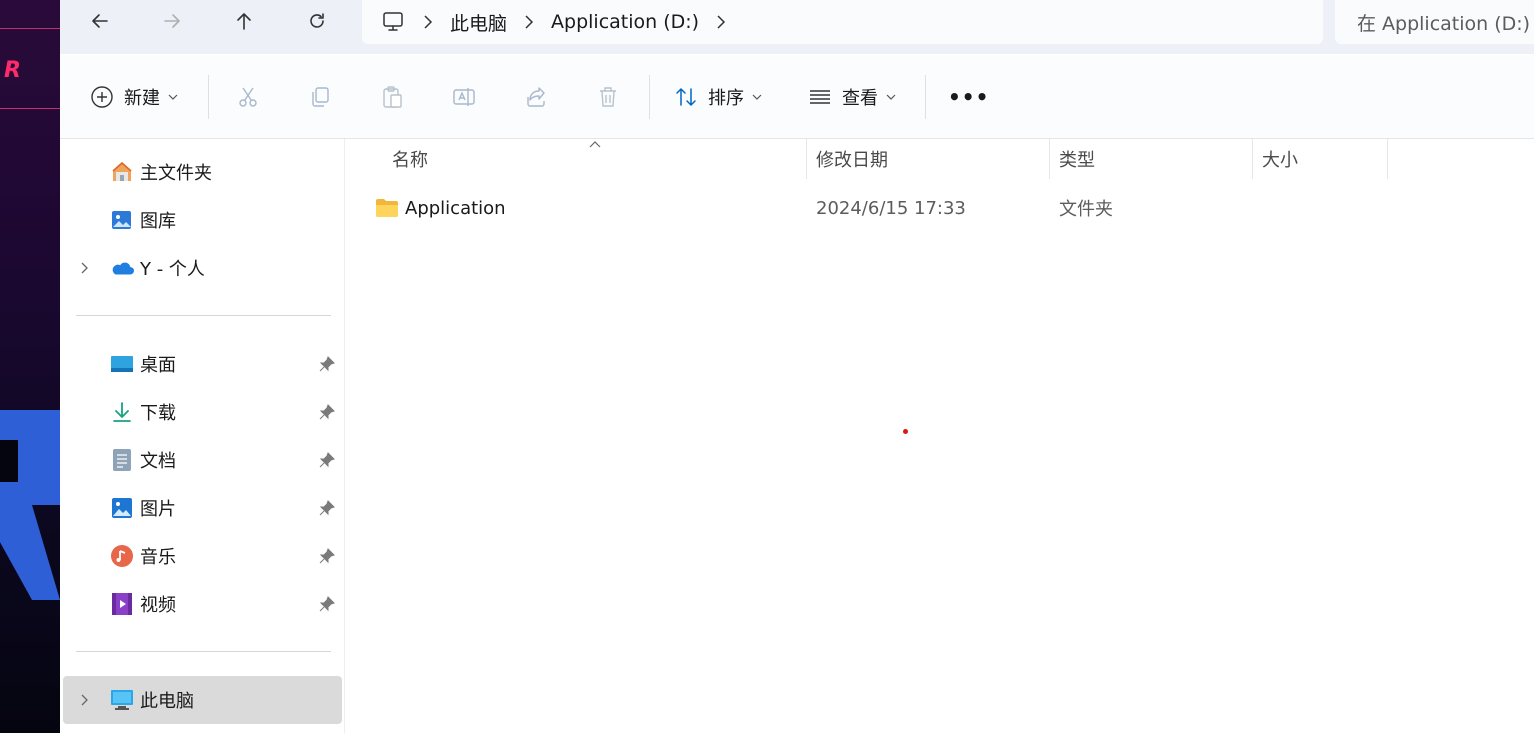 This screenshot has width=1534, height=733. I want to click on new-label: 新建, so click(142, 98).